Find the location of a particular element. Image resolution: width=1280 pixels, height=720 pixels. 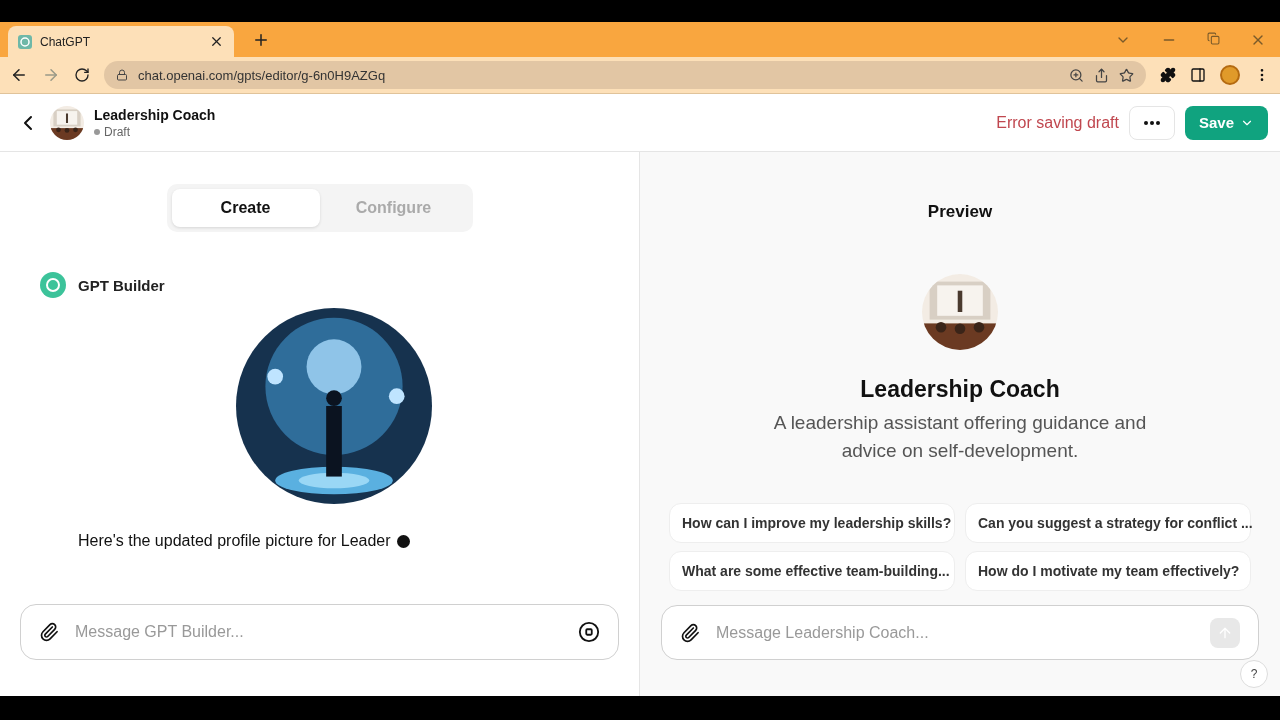

preview-heading: Preview is located at coordinates (960, 212).